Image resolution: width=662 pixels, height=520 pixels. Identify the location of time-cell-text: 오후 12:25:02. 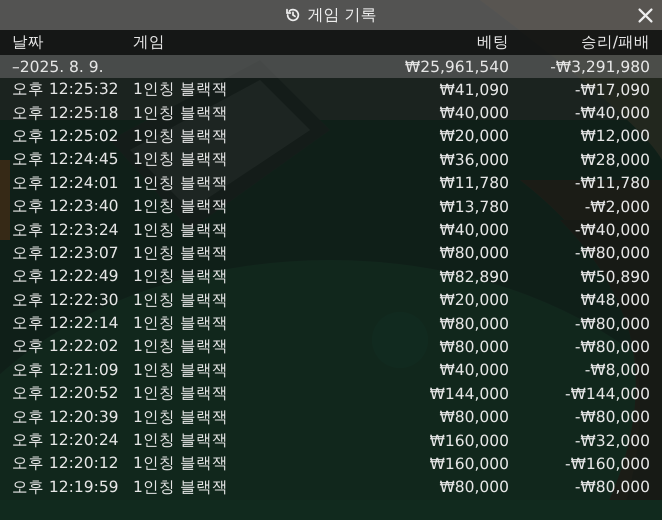
(66, 136).